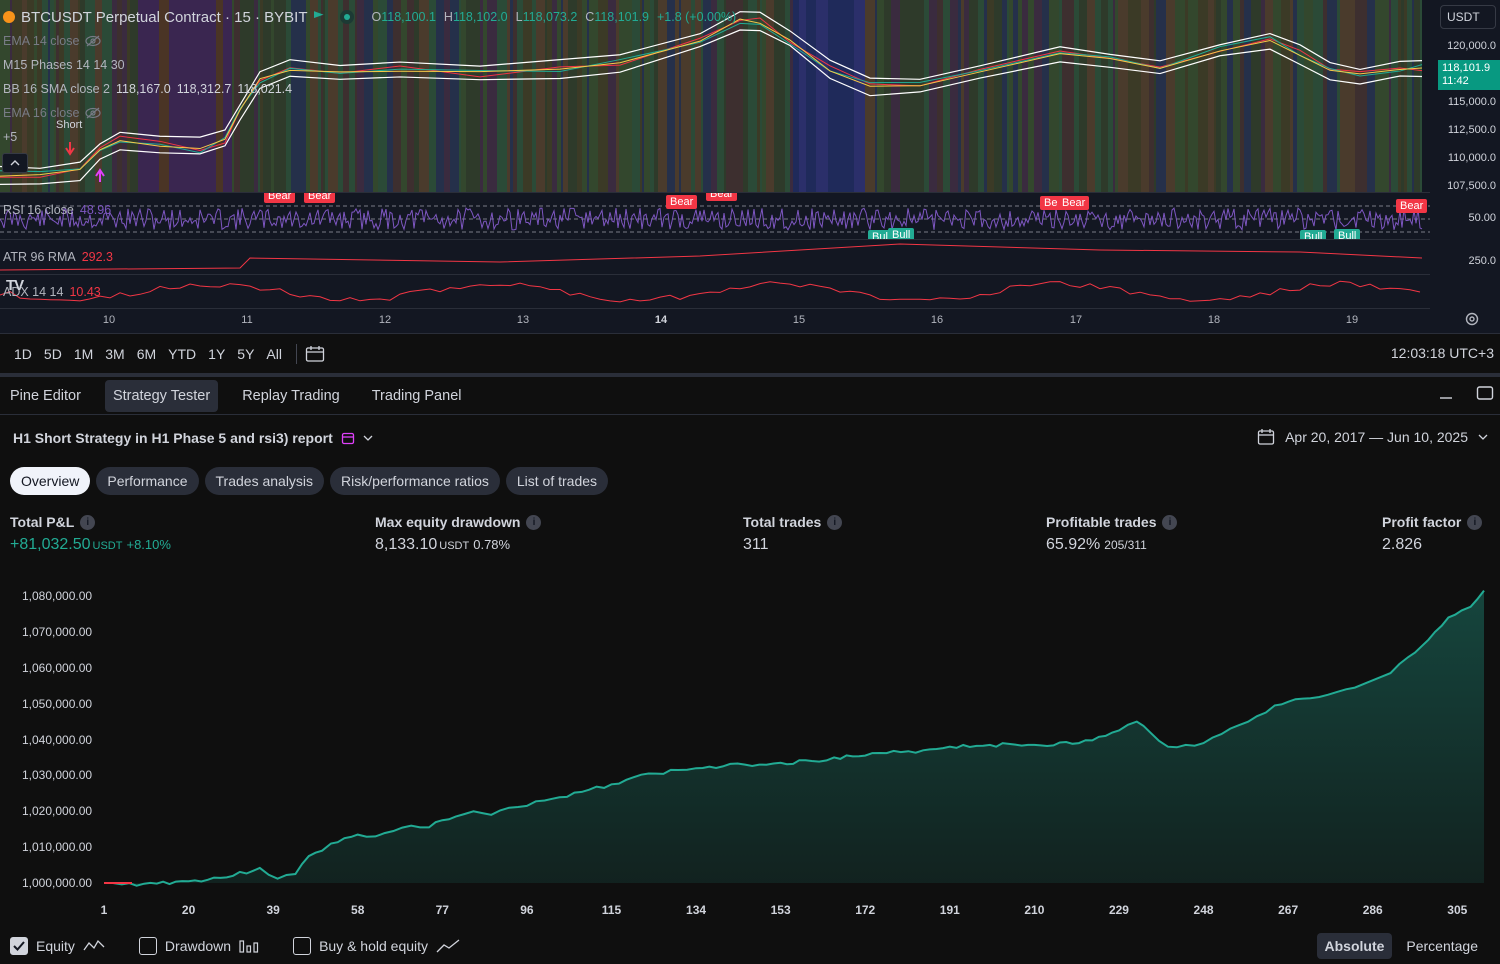 The width and height of the screenshot is (1500, 964). What do you see at coordinates (376, 946) in the screenshot?
I see `buyhold-toggle: Buy & hold equity` at bounding box center [376, 946].